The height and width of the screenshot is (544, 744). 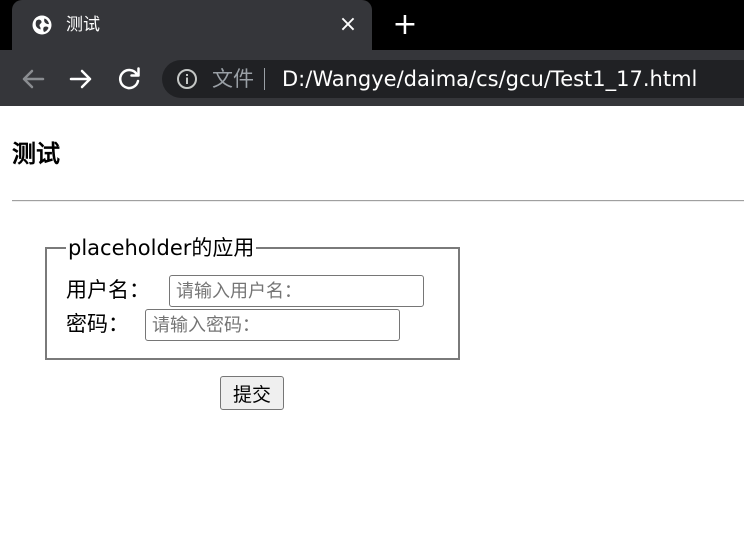 I want to click on address-divider, so click(x=264, y=79).